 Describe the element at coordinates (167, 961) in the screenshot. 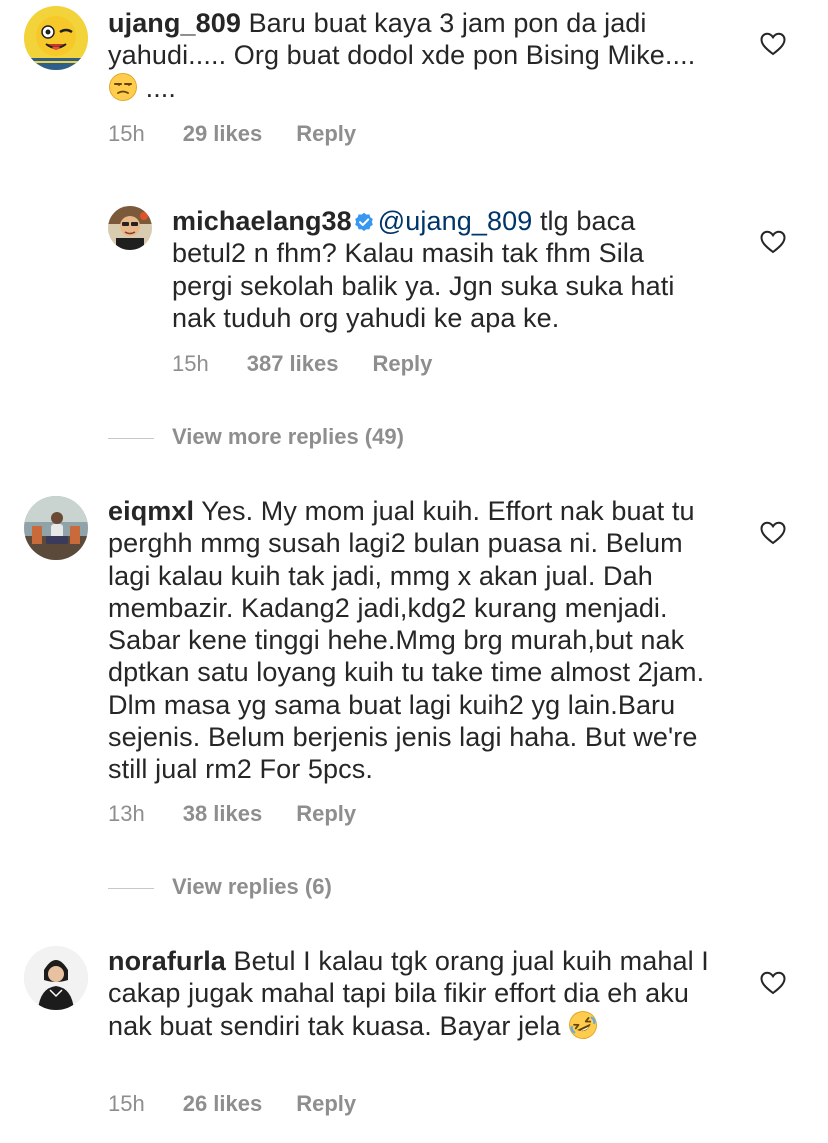

I see `username-link: norafurla` at that location.